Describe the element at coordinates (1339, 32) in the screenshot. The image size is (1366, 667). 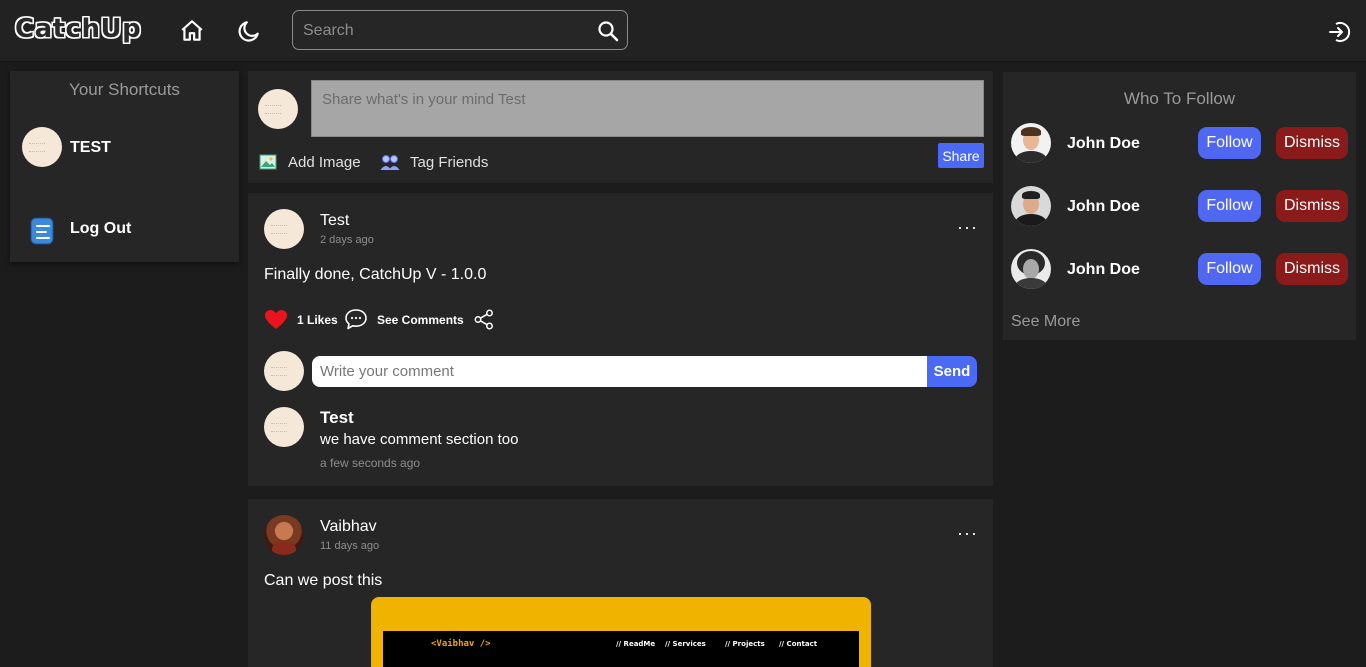
I see `logout-icon` at that location.